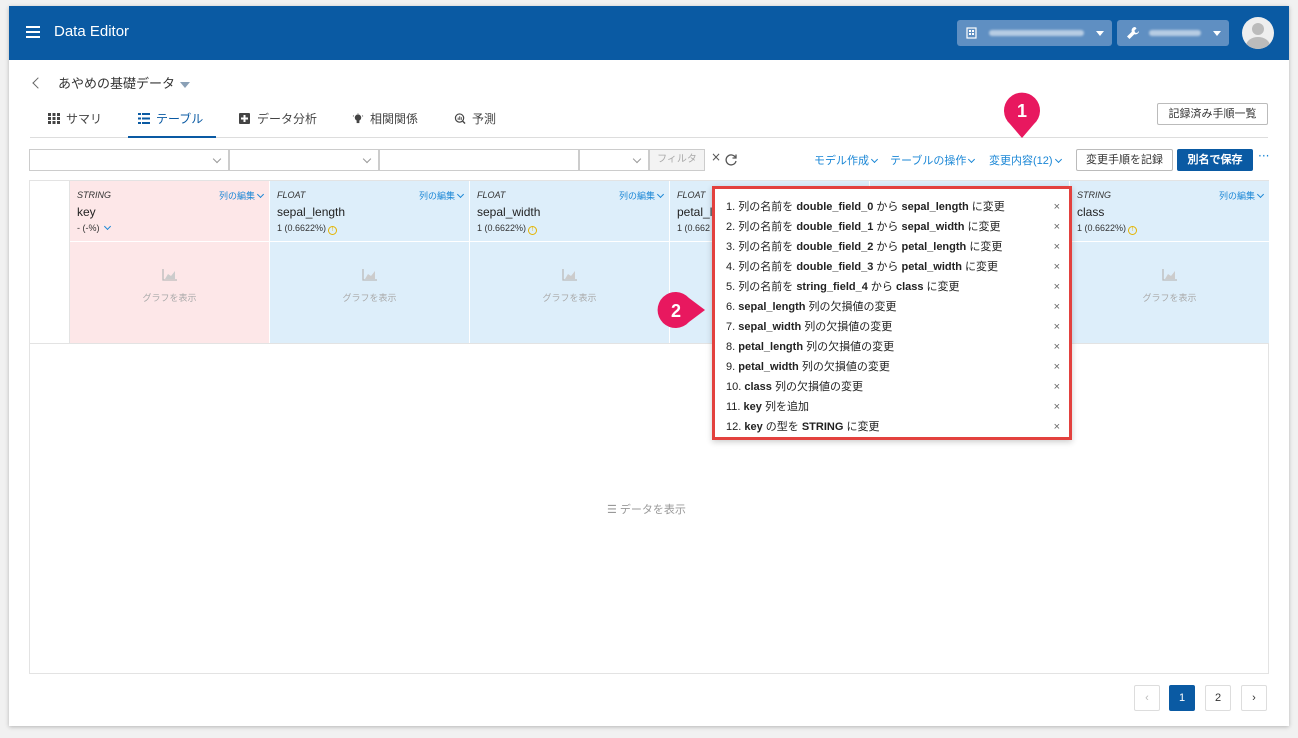  What do you see at coordinates (116, 83) in the screenshot?
I see `dataset-name: あやめの基礎データ` at bounding box center [116, 83].